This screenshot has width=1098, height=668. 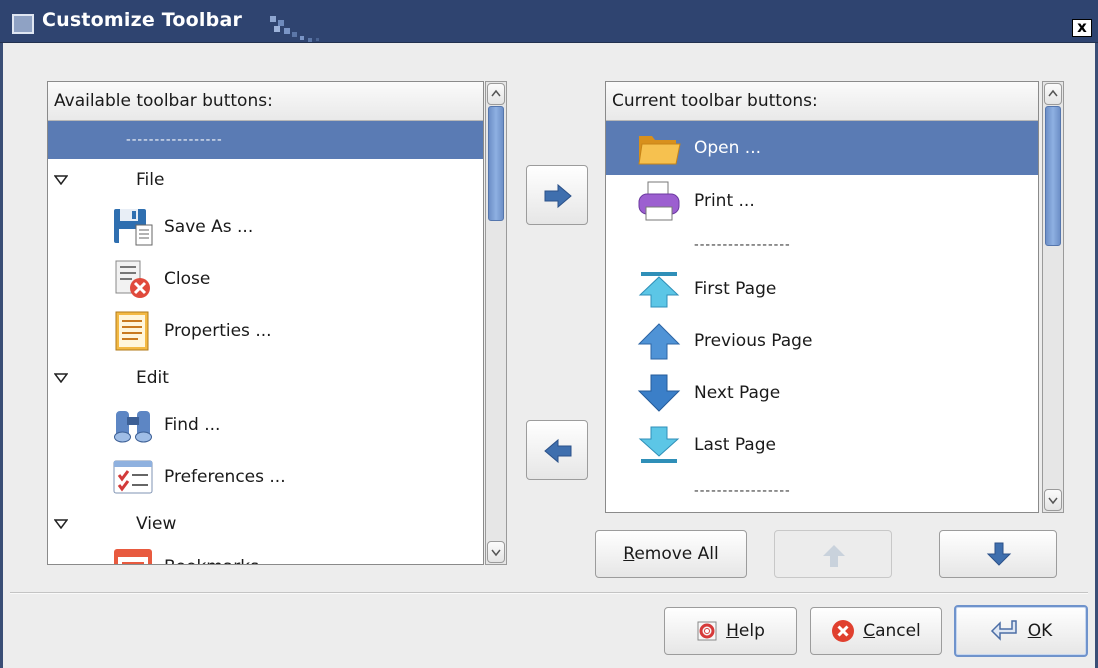 I want to click on ok-button: OK, so click(x=1021, y=631).